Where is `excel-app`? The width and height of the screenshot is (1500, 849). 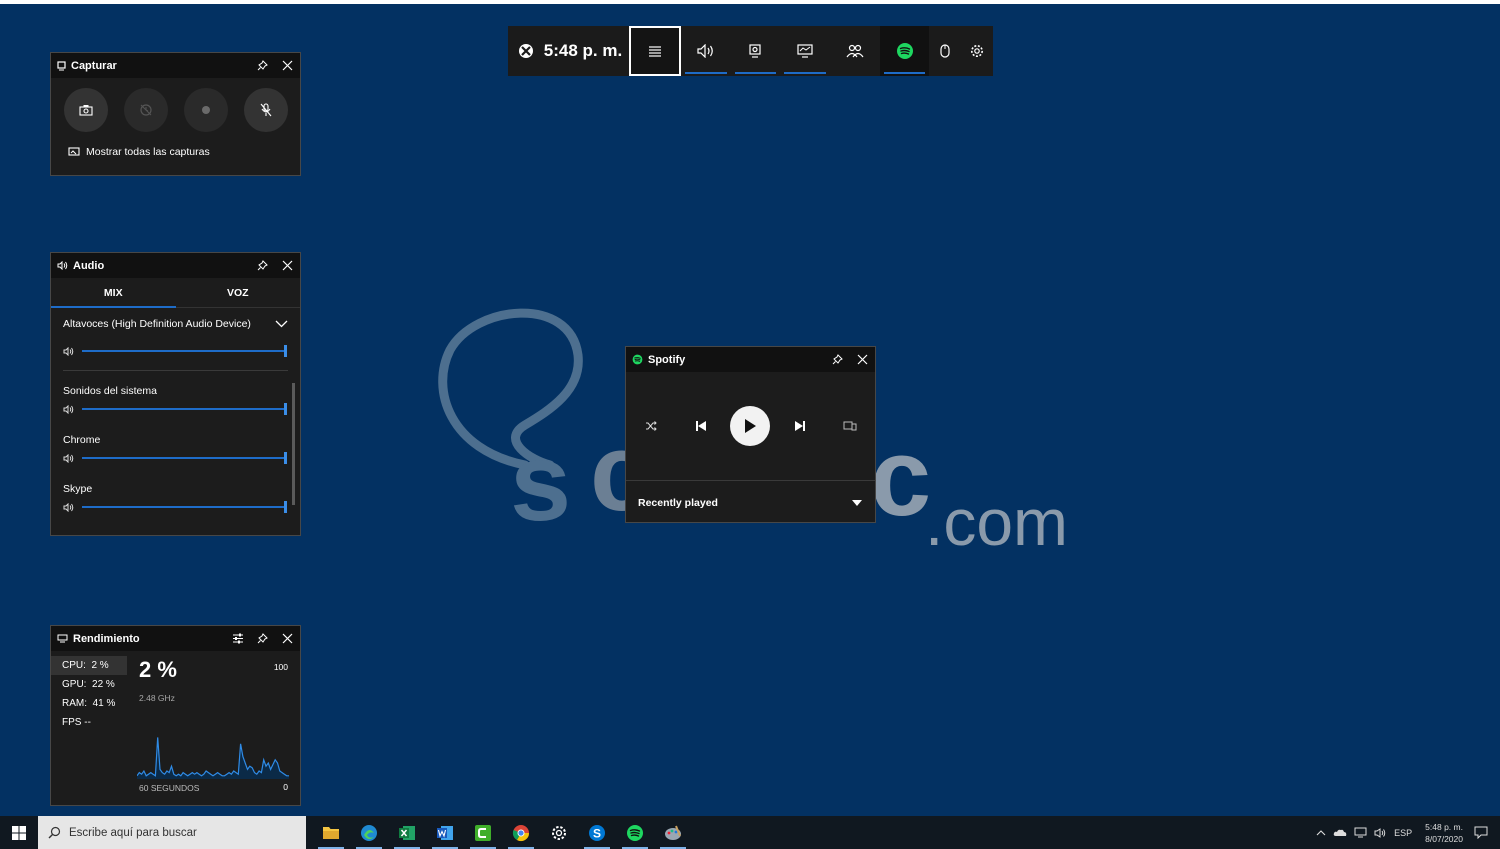 excel-app is located at coordinates (407, 832).